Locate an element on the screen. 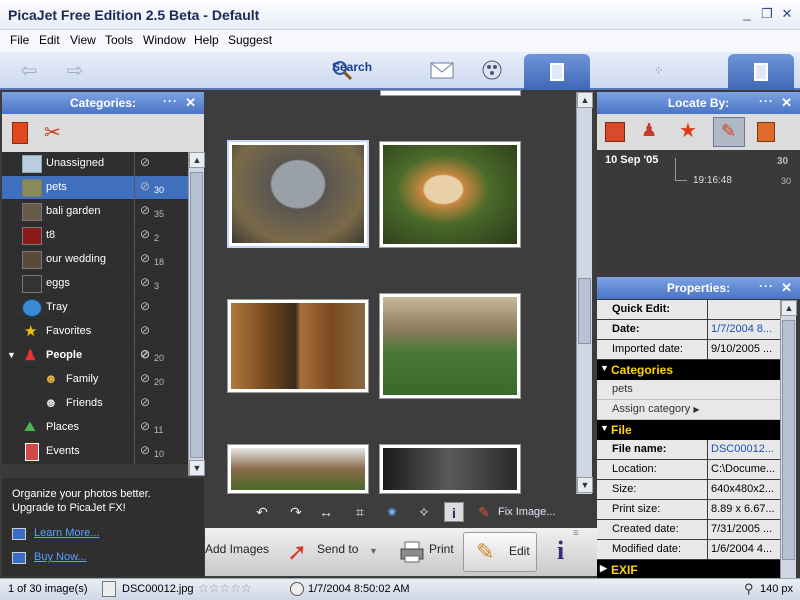  send-to-button: Send to is located at coordinates (337, 549).